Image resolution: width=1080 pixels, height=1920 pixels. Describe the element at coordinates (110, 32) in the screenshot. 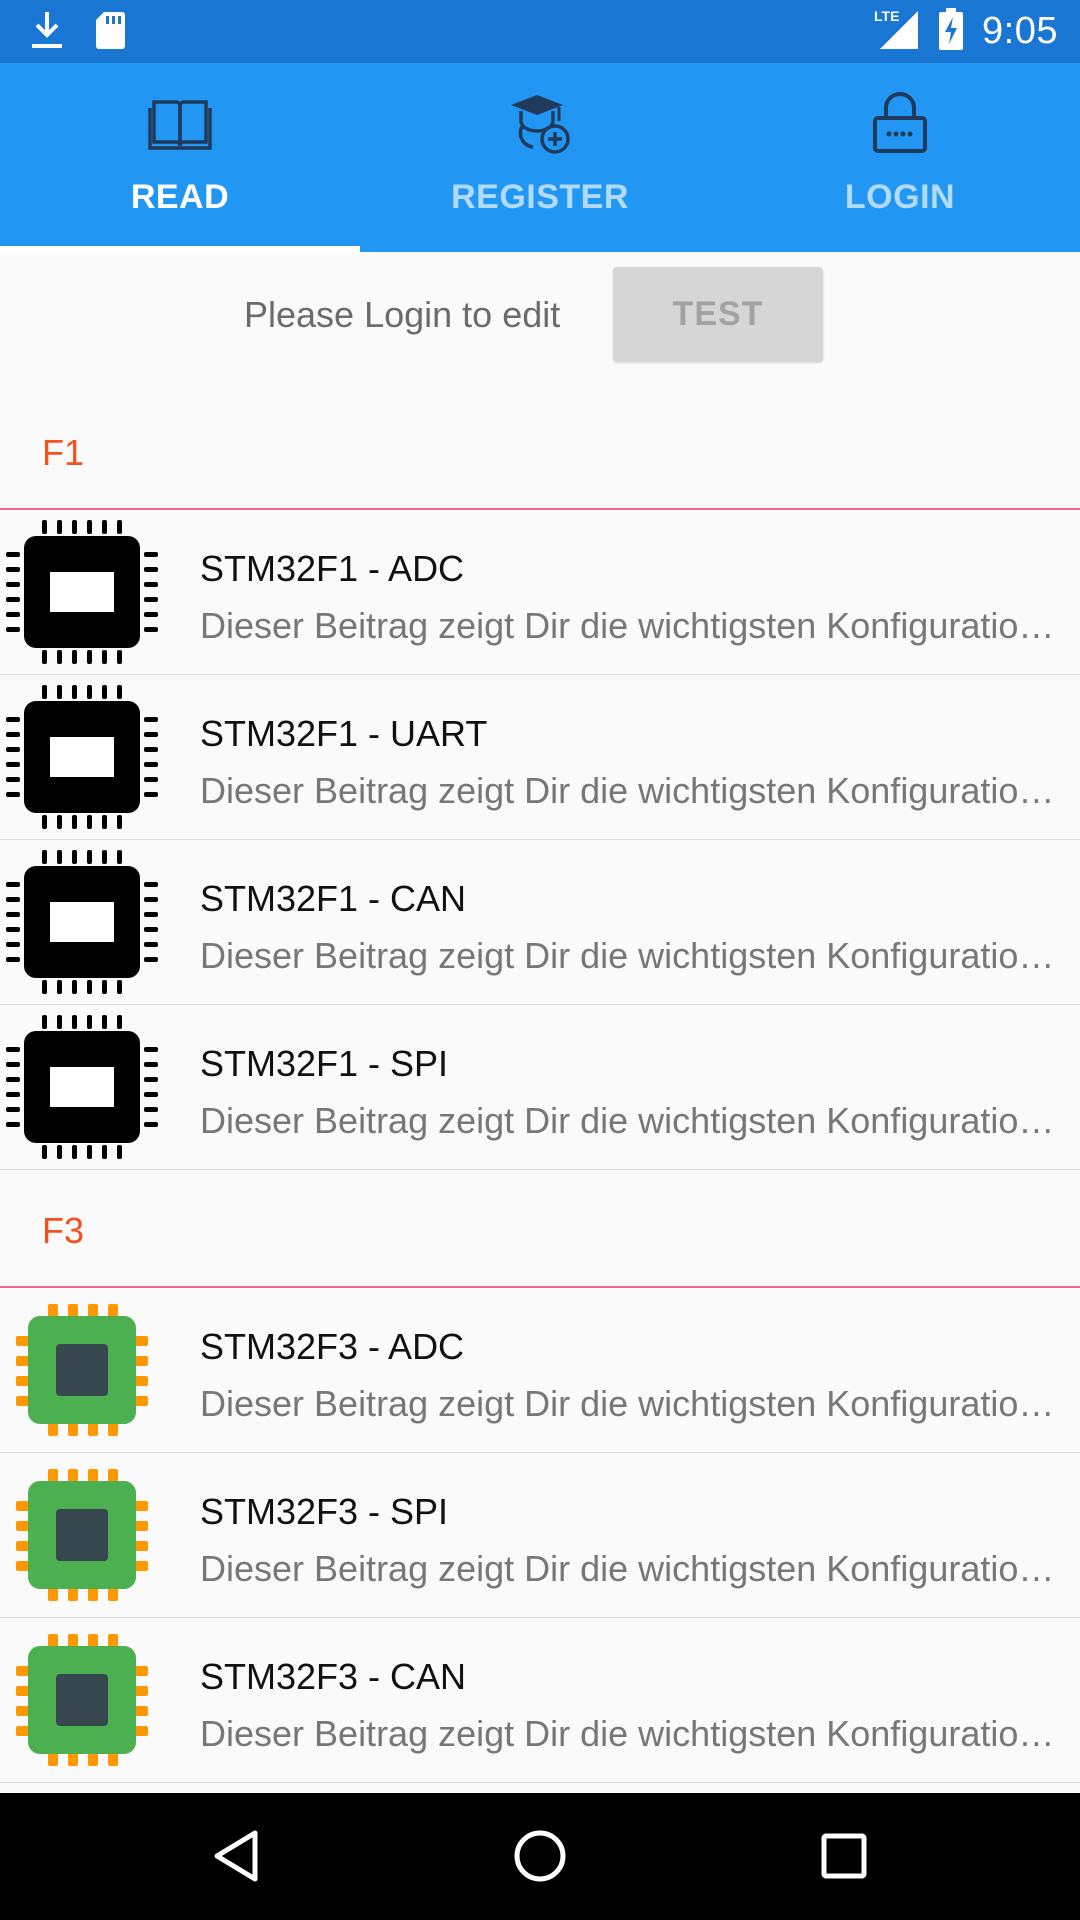

I see `sd-card-icon` at that location.